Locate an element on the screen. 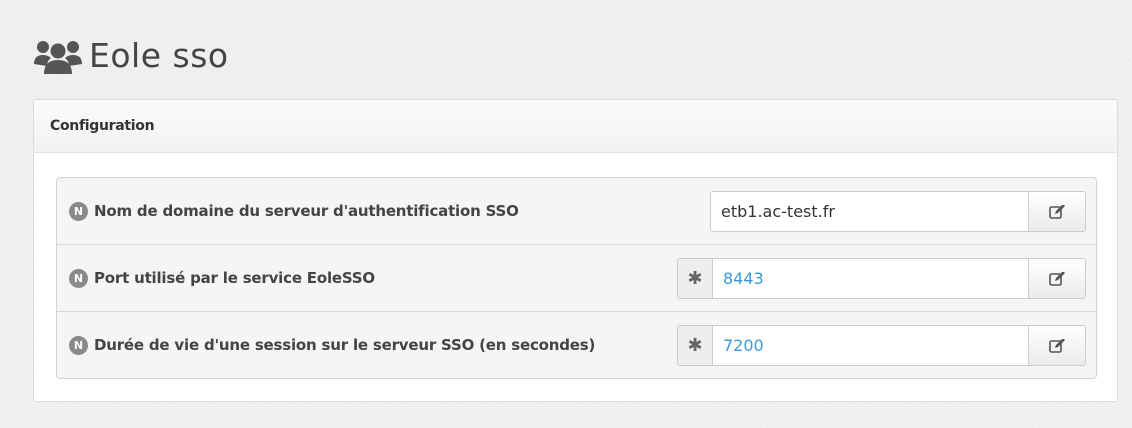  panel-heading: Configuration is located at coordinates (575, 126).